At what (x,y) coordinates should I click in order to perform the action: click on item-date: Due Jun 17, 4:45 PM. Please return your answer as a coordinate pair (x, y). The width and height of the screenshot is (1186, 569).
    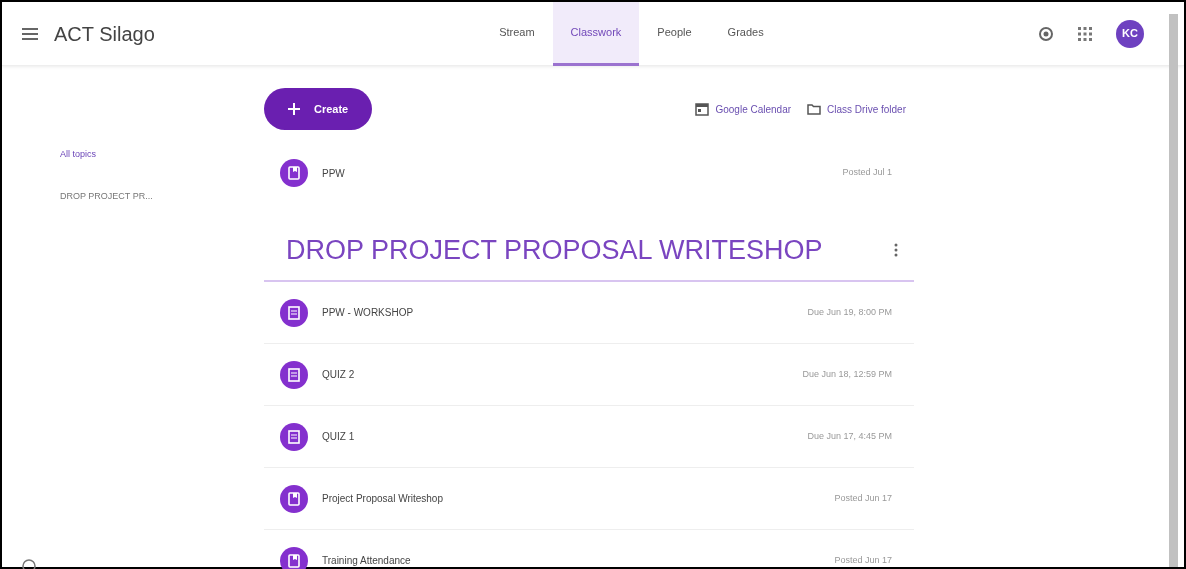
    Looking at the image, I should click on (849, 437).